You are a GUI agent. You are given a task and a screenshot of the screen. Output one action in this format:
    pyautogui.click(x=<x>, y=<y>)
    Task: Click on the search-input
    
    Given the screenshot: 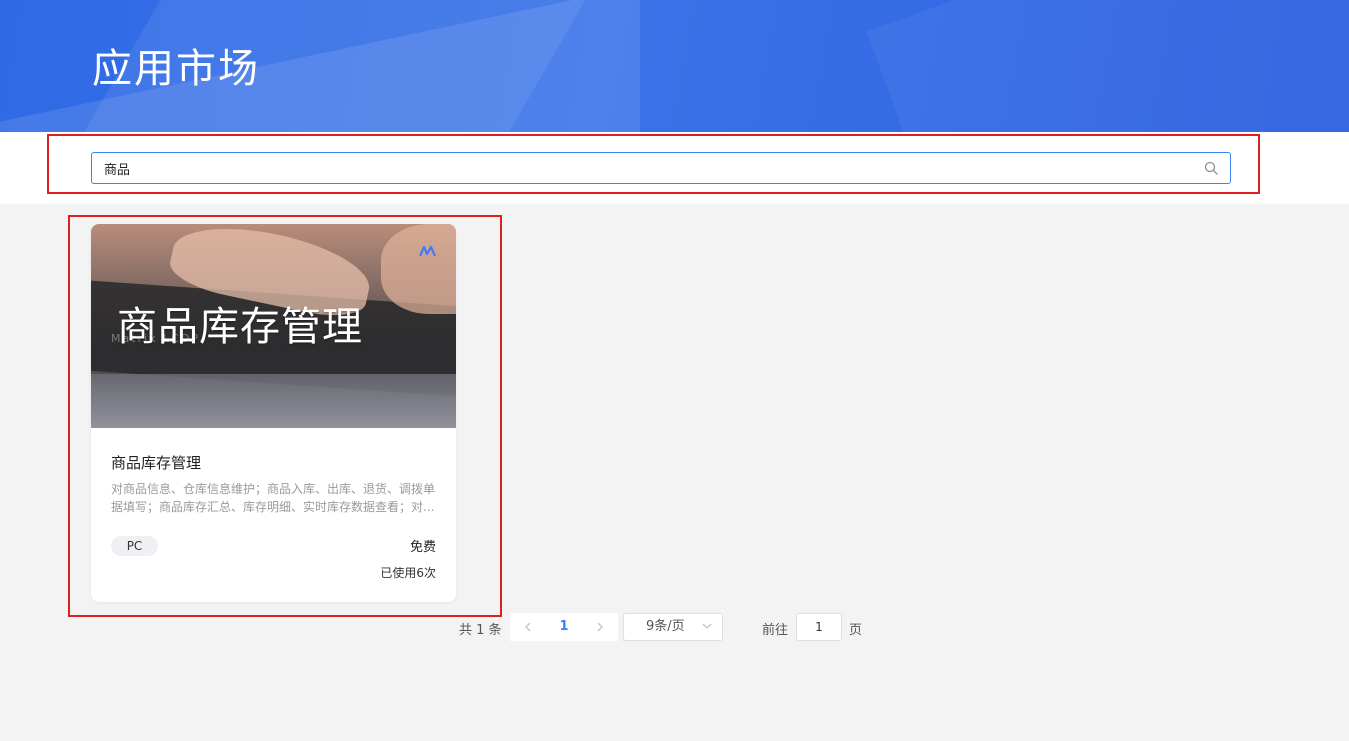 What is the action you would take?
    pyautogui.click(x=642, y=168)
    